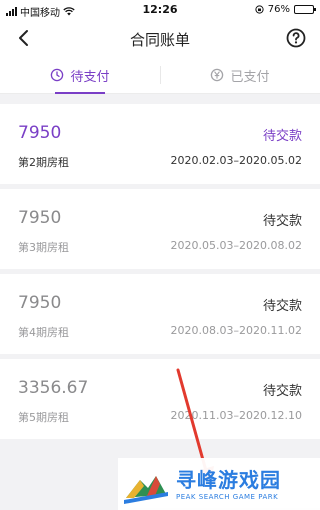 The image size is (320, 510). I want to click on clock-icon, so click(57, 75).